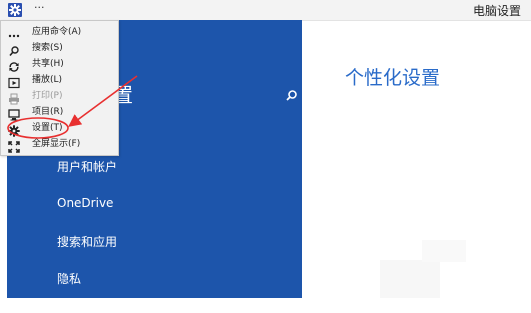  I want to click on menu-item-label: 全屏显示(F), so click(56, 144).